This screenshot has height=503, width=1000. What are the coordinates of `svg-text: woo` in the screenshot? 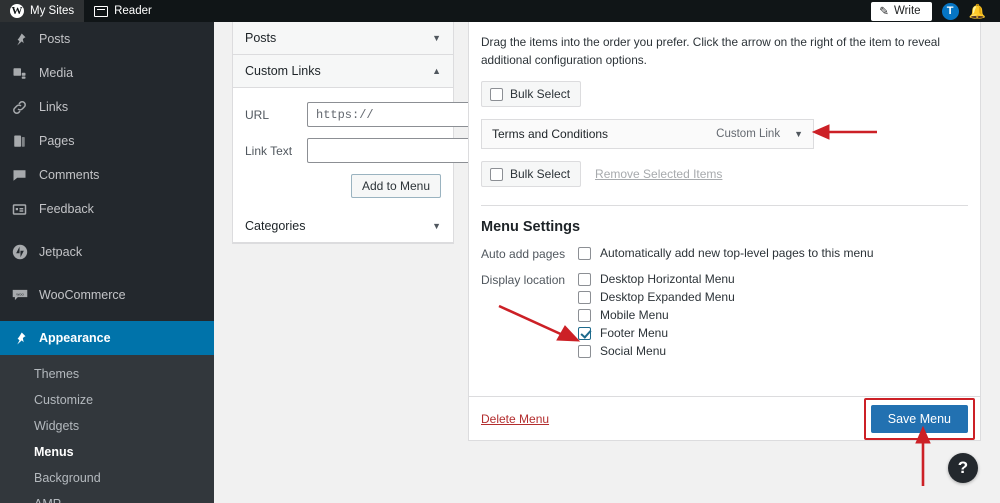 It's located at (20, 293).